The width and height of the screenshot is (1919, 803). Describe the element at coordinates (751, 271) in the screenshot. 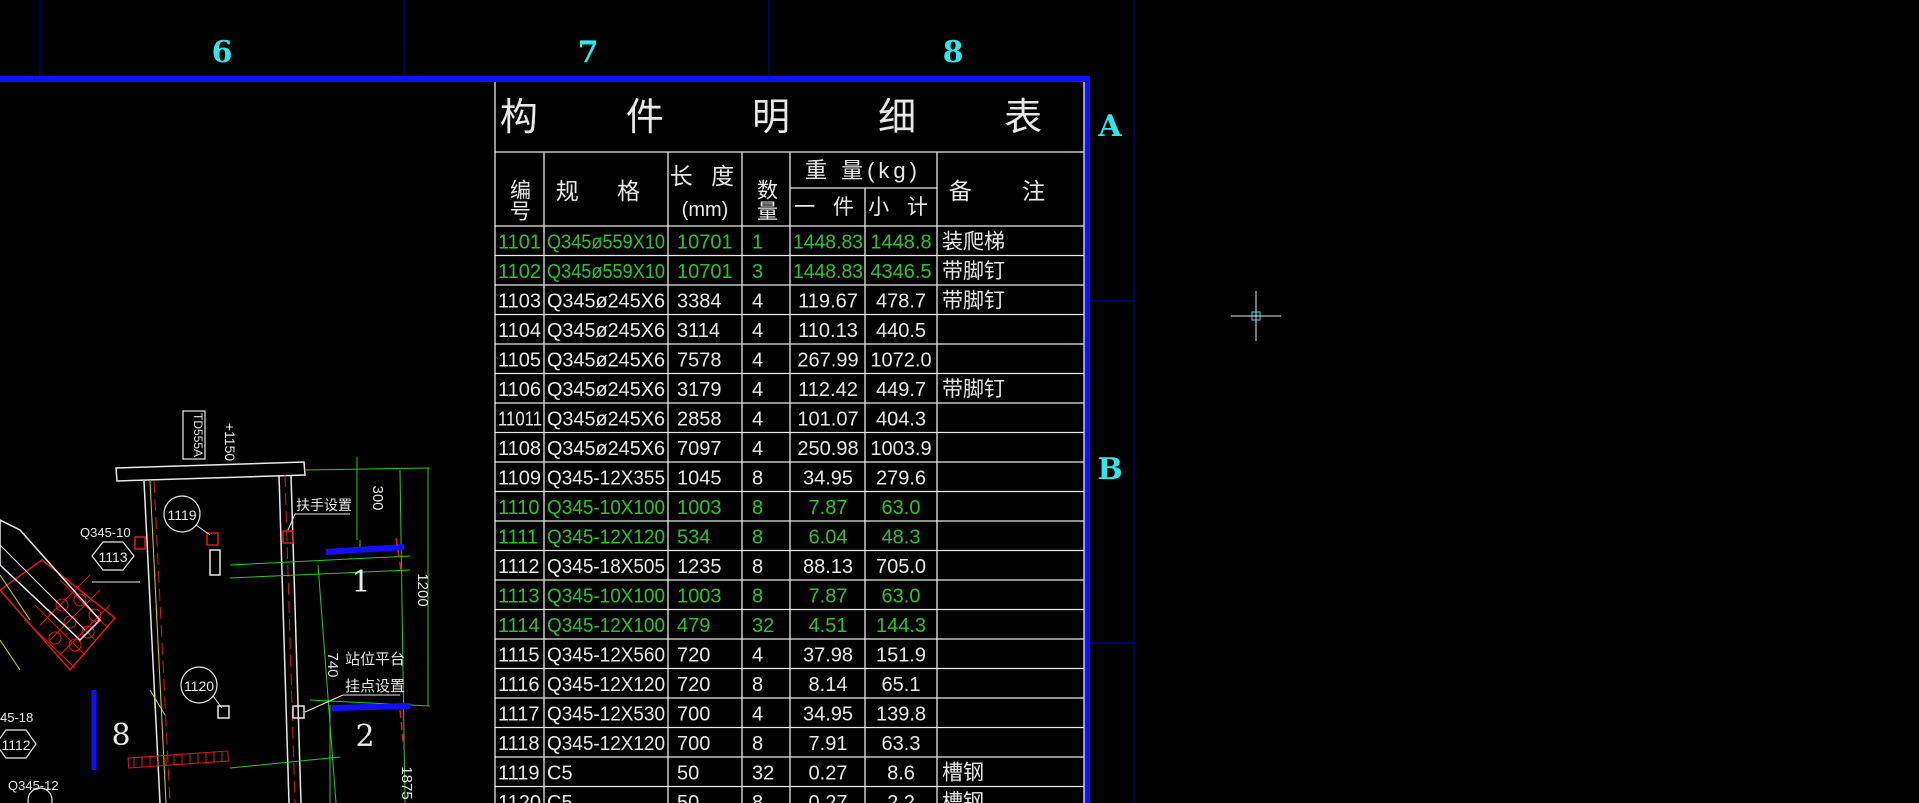

I see `table-row: 1102 Q345ø559X10 10701 3 1448.83 4346.5 带脚钉` at that location.